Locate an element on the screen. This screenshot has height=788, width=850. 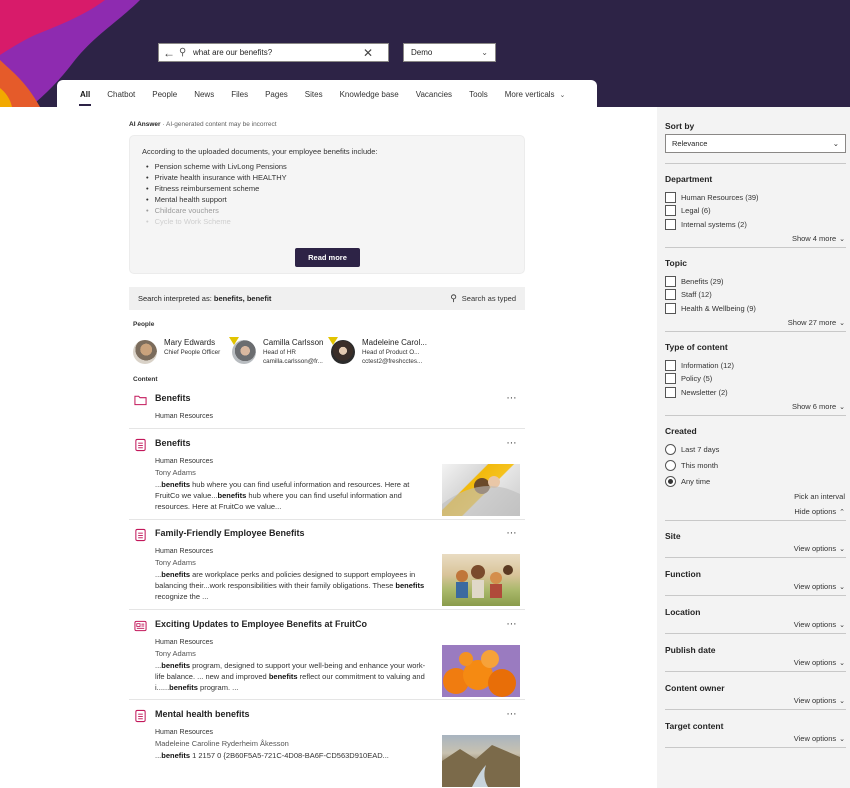
show-more-link: Show 4 more ⌄ is located at coordinates (818, 238).